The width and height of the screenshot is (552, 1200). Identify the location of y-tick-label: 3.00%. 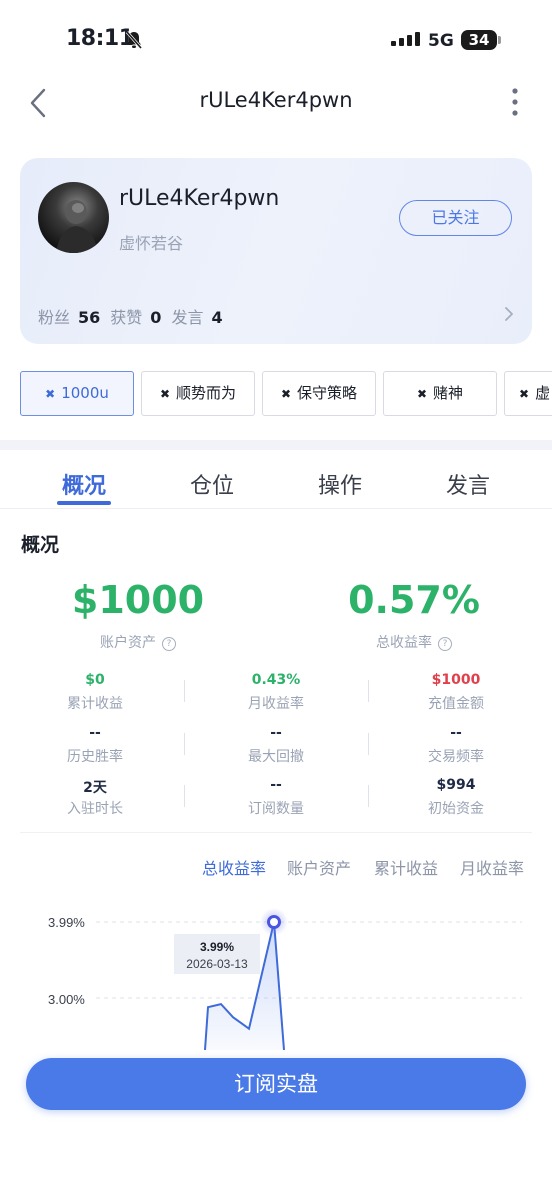
(66, 999).